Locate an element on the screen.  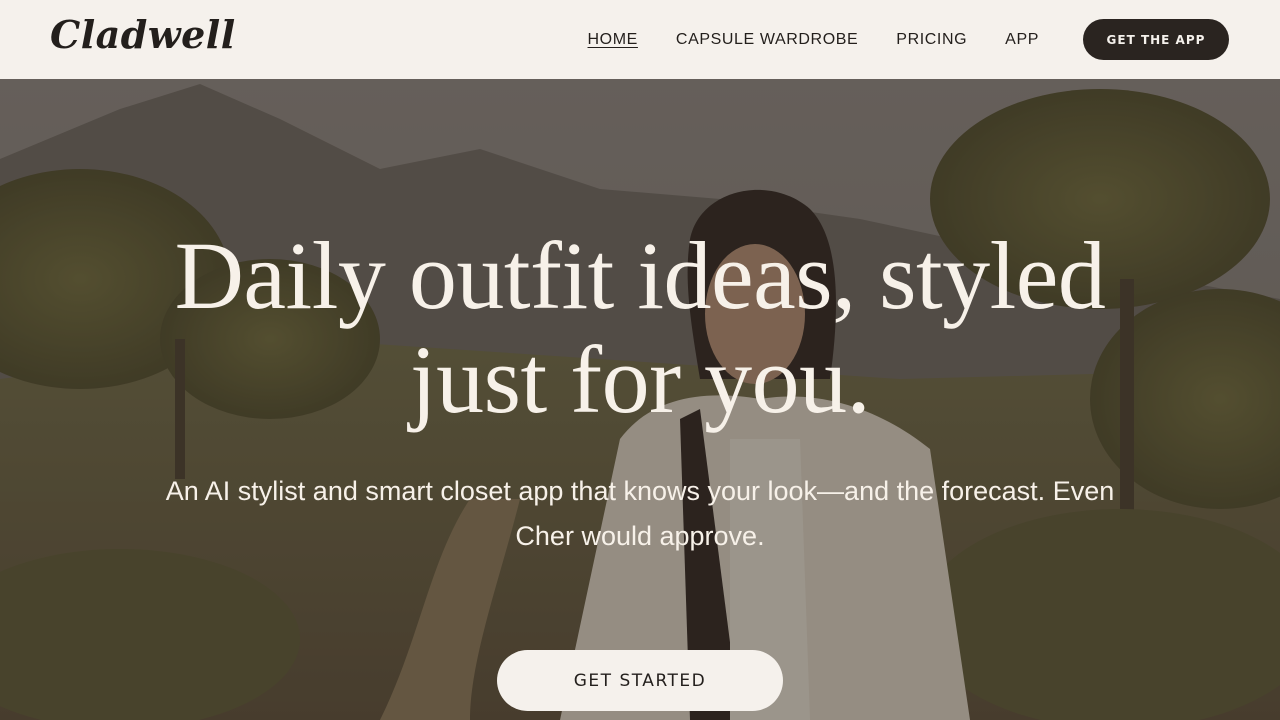
nav-pricing: PRICING is located at coordinates (931, 40).